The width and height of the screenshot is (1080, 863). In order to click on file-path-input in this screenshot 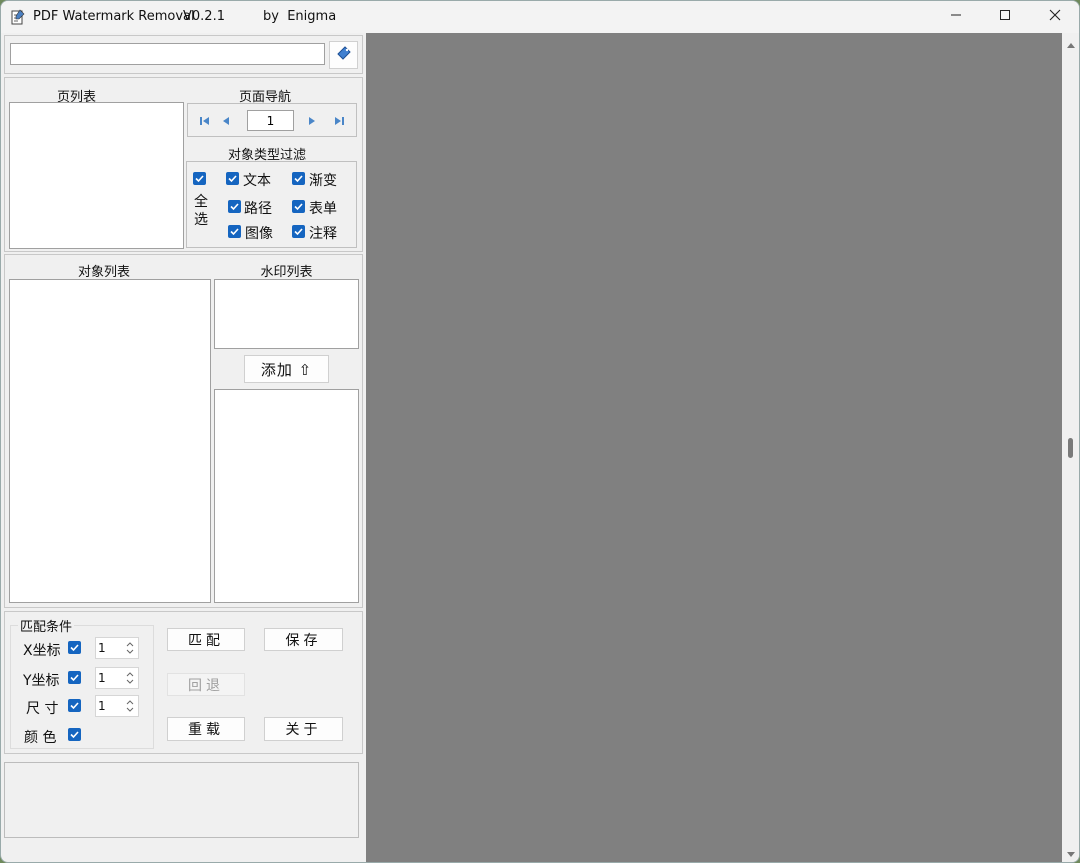, I will do `click(167, 54)`.